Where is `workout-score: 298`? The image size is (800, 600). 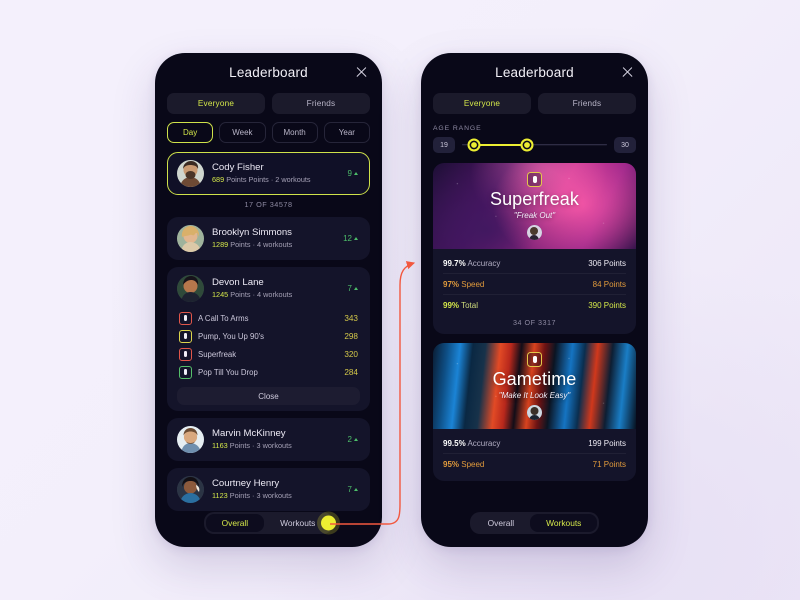 workout-score: 298 is located at coordinates (351, 336).